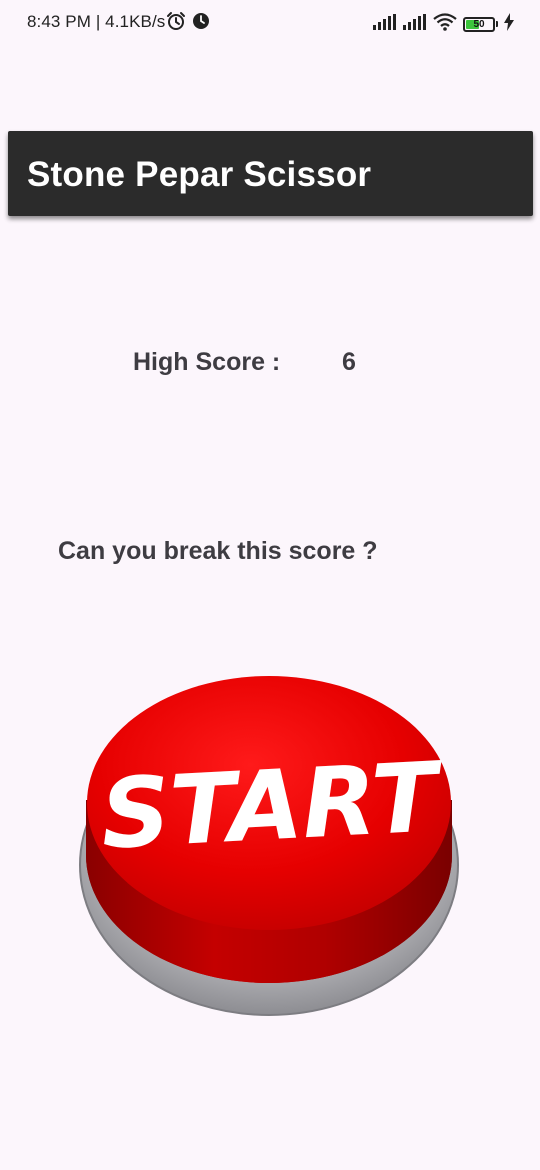  Describe the element at coordinates (207, 362) in the screenshot. I see `high-score-label: High Score :` at that location.